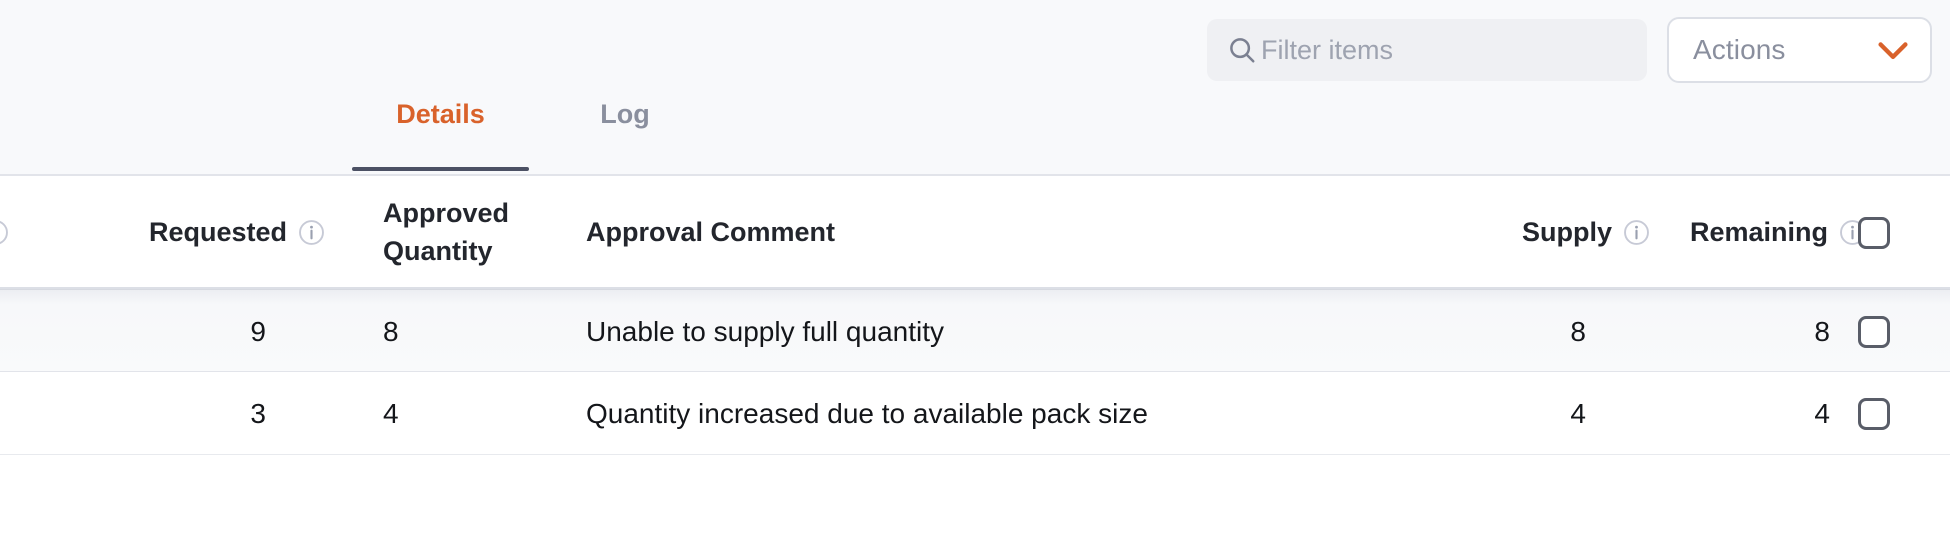  I want to click on column-header-approved-line1: Approved, so click(446, 213).